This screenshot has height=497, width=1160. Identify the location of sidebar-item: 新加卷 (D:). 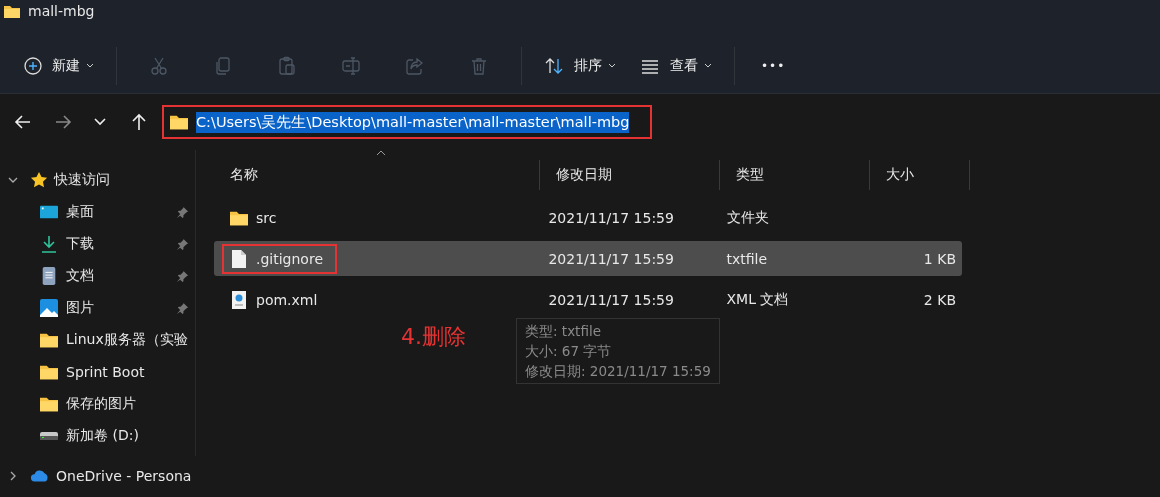
(97, 436).